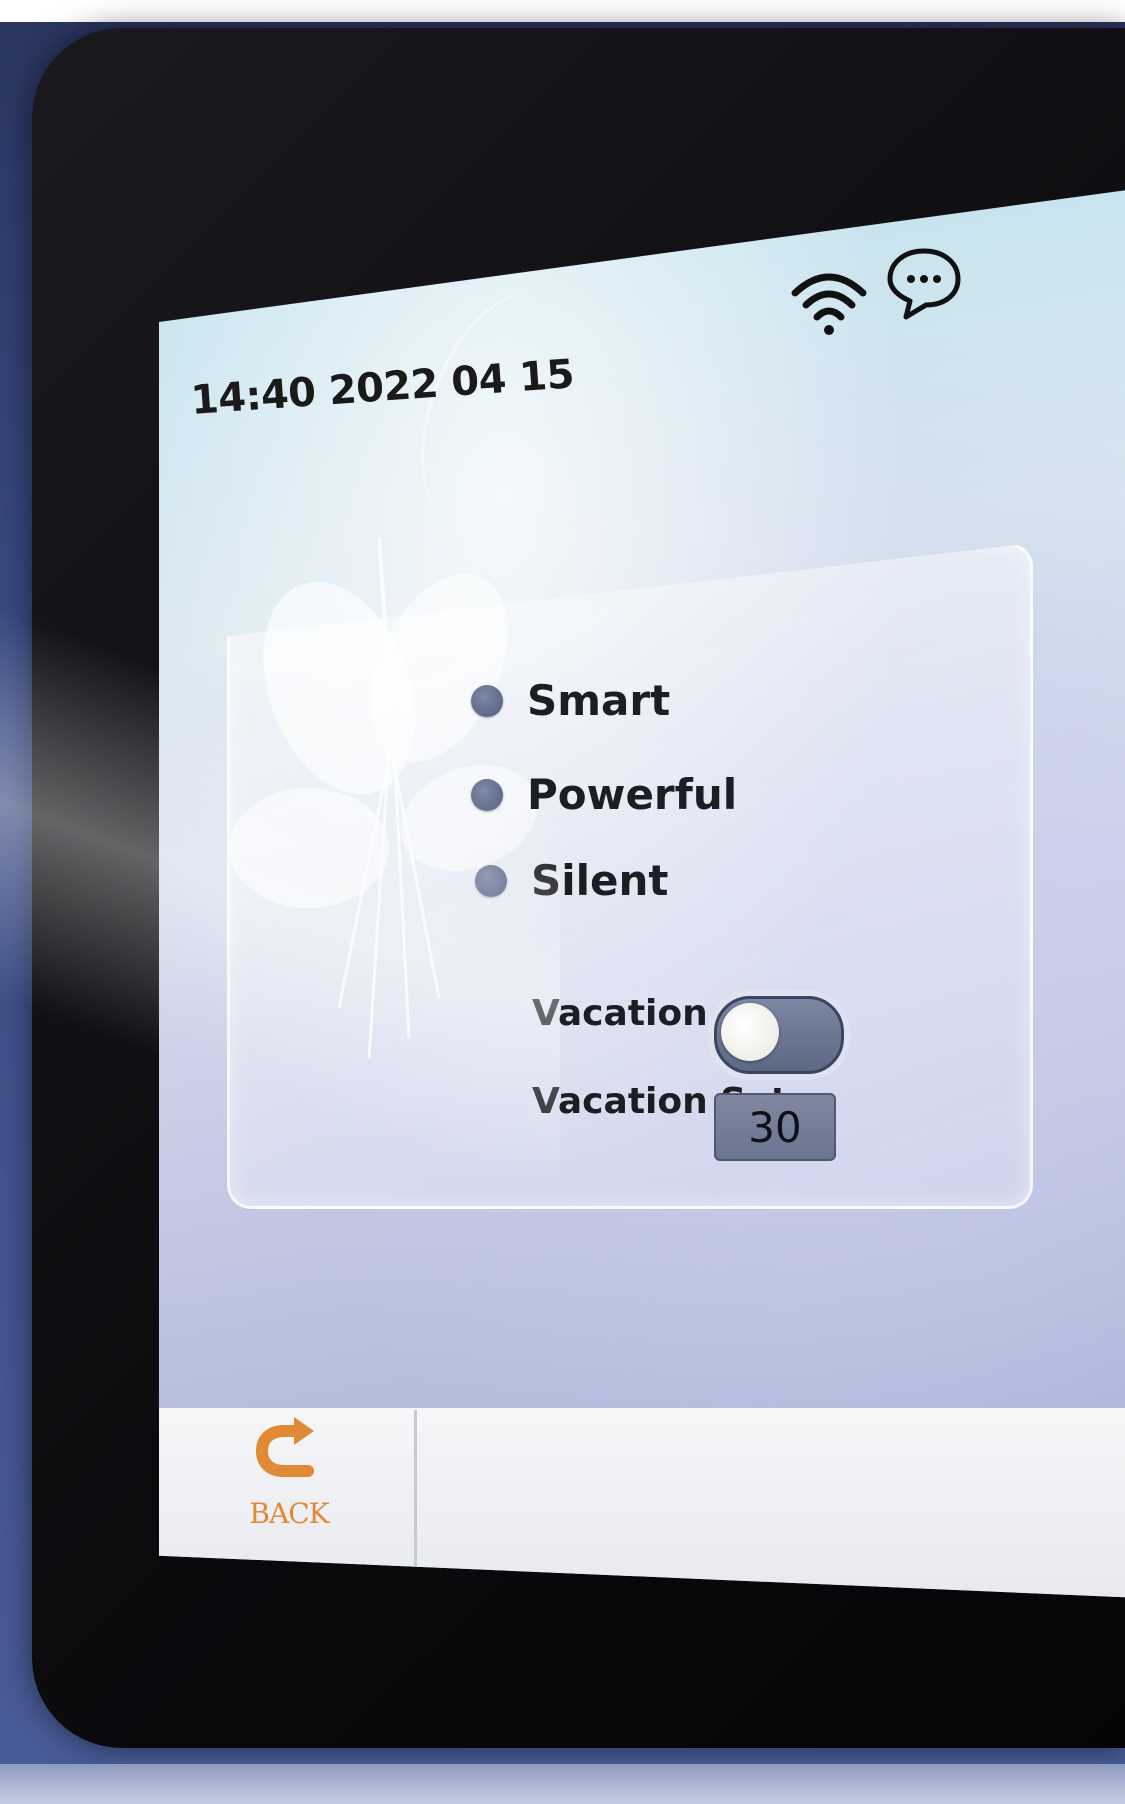 This screenshot has width=1125, height=1804. I want to click on vacation-toggle, so click(779, 1035).